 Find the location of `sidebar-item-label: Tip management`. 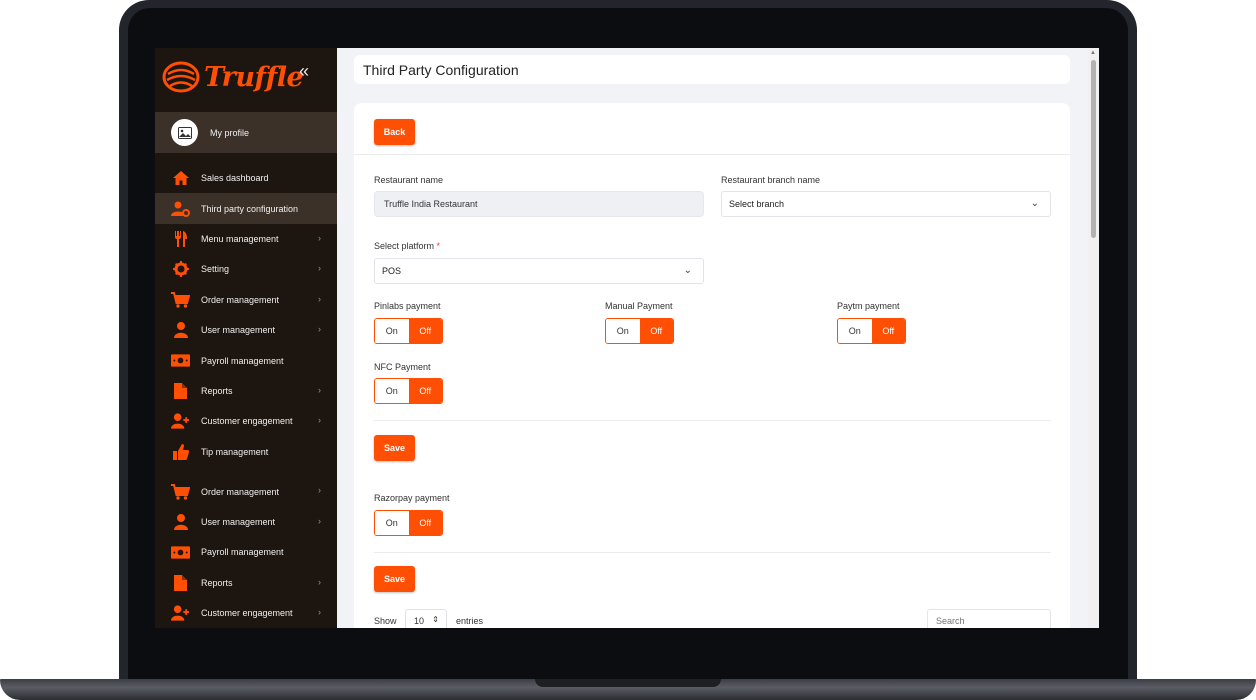

sidebar-item-label: Tip management is located at coordinates (235, 451).